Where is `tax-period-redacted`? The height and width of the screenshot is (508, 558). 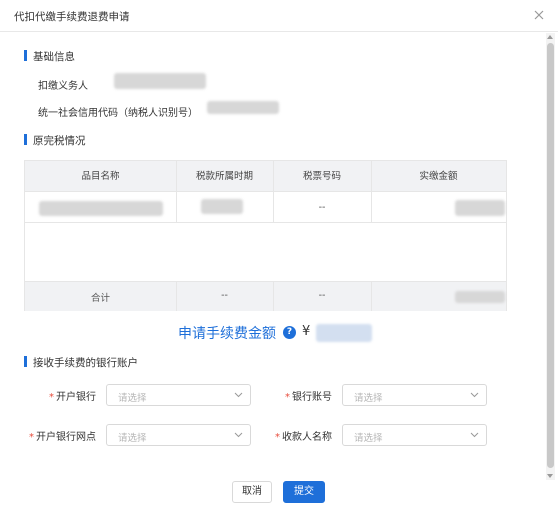
tax-period-redacted is located at coordinates (222, 206).